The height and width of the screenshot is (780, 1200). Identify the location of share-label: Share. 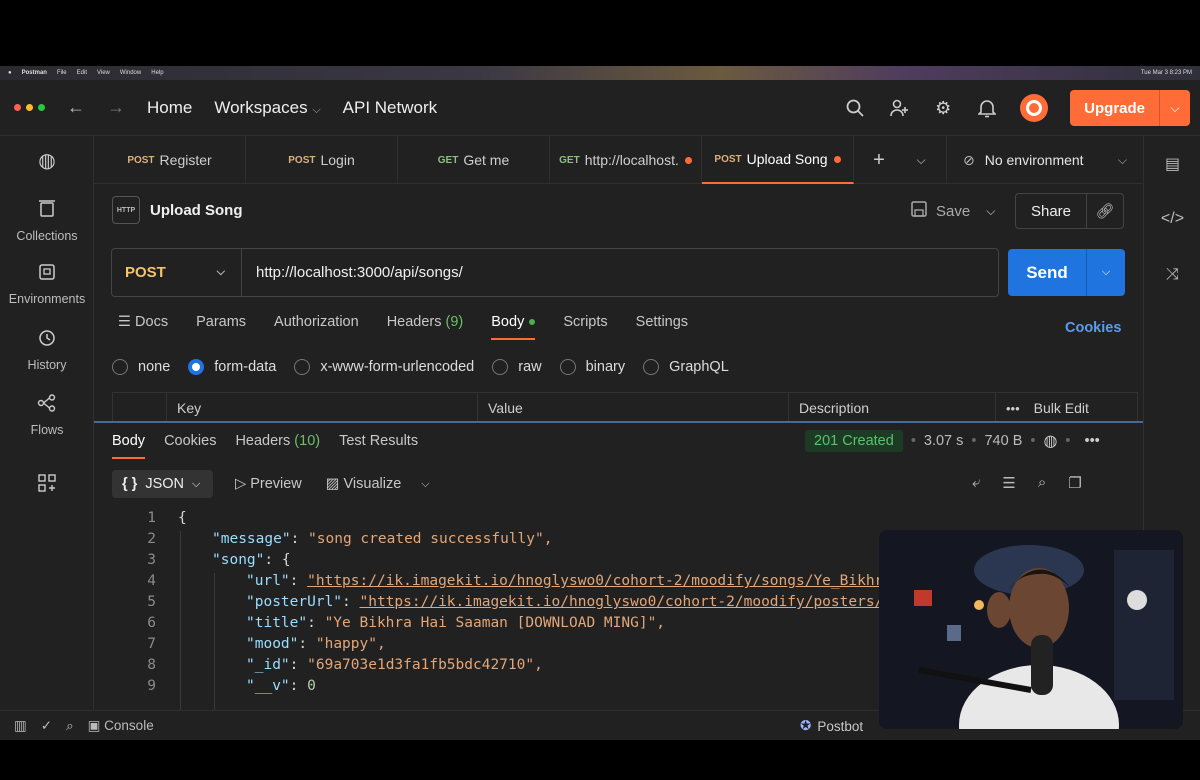
(1051, 211).